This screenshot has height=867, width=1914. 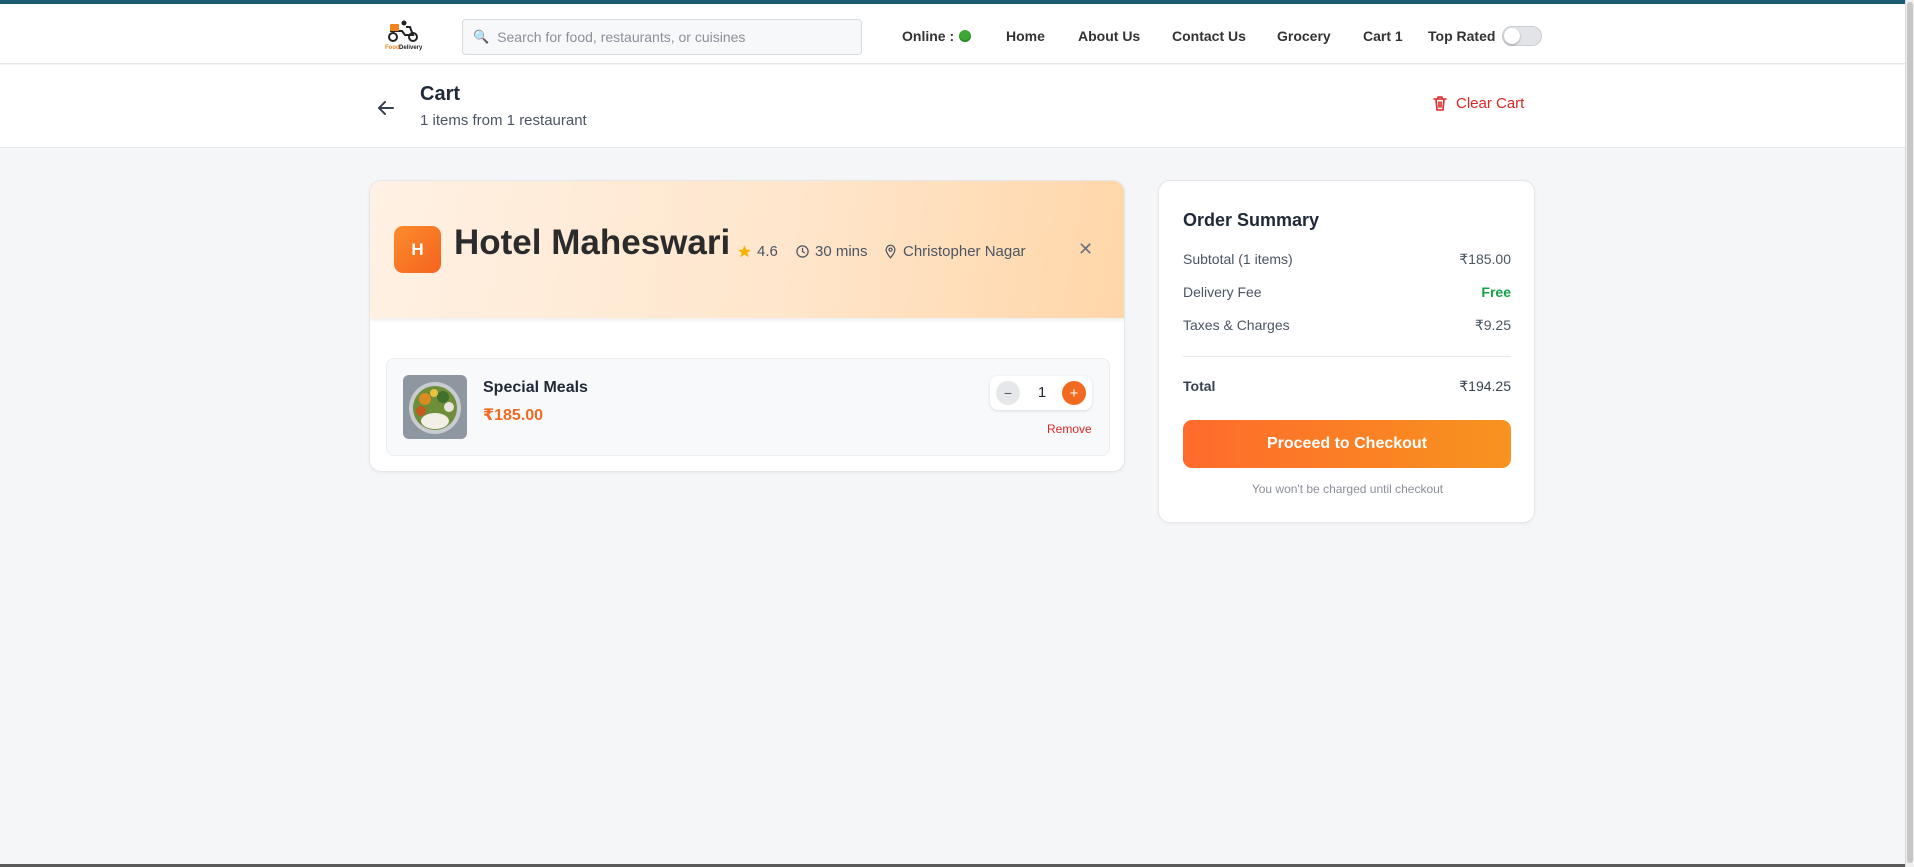 I want to click on toggle-knob, so click(x=1512, y=36).